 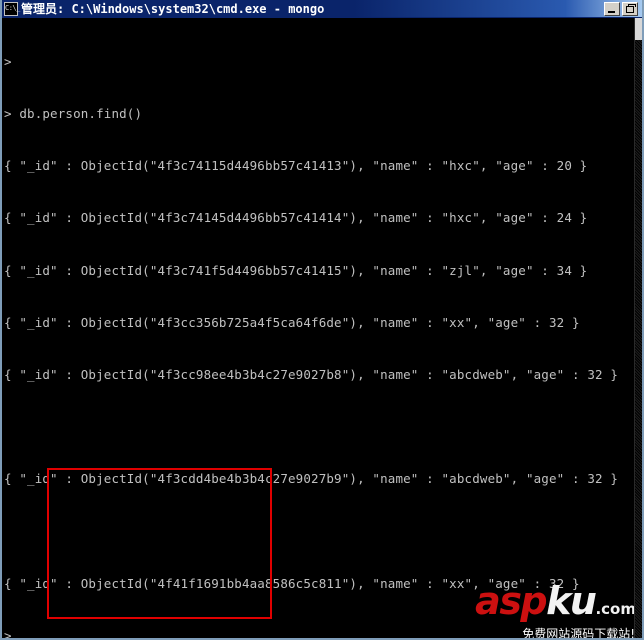 I want to click on window-controls, so click(x=622, y=8).